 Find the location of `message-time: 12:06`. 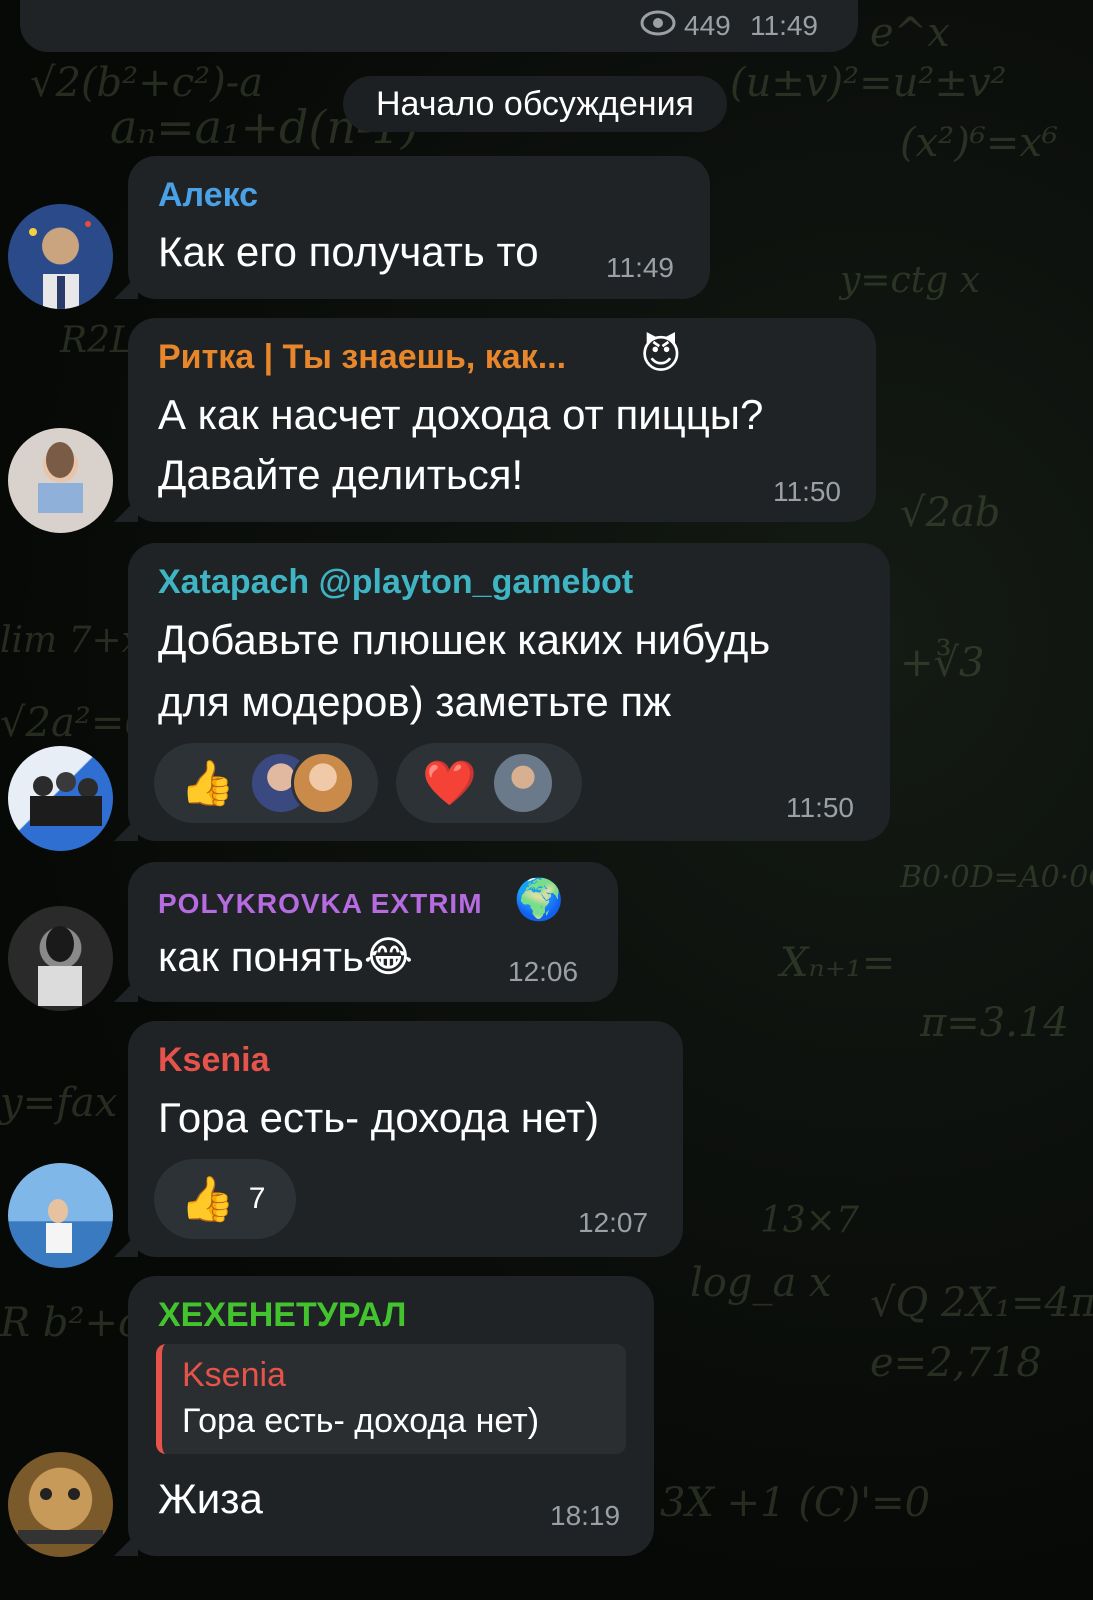

message-time: 12:06 is located at coordinates (543, 971).